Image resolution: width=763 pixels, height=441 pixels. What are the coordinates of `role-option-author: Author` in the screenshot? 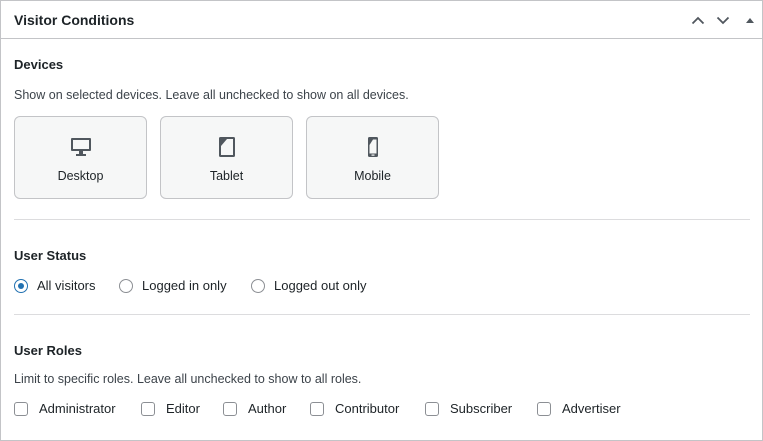 It's located at (254, 408).